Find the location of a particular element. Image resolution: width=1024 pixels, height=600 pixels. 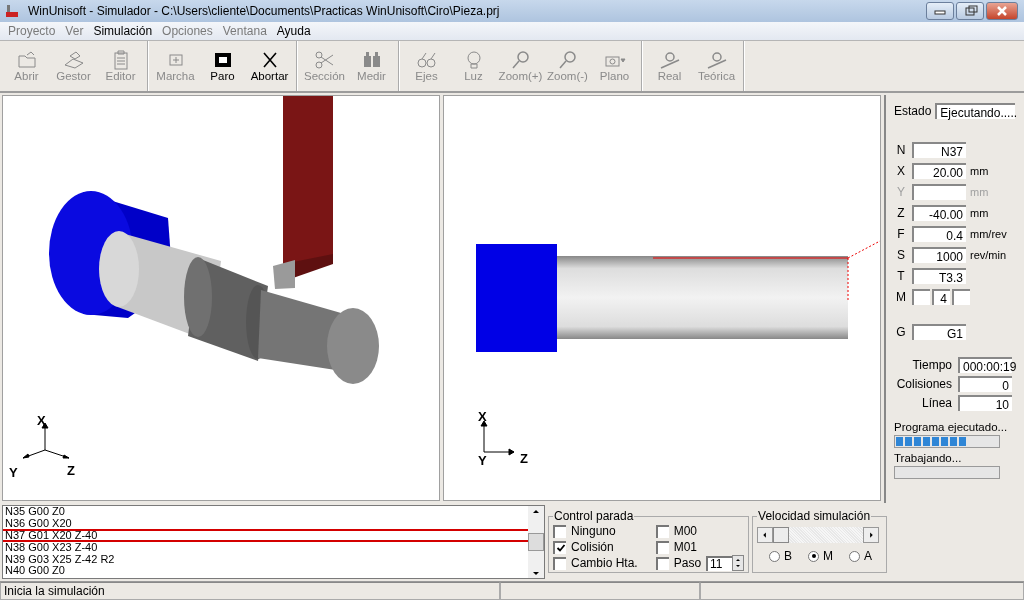

value-field: 1000 is located at coordinates (939, 255).